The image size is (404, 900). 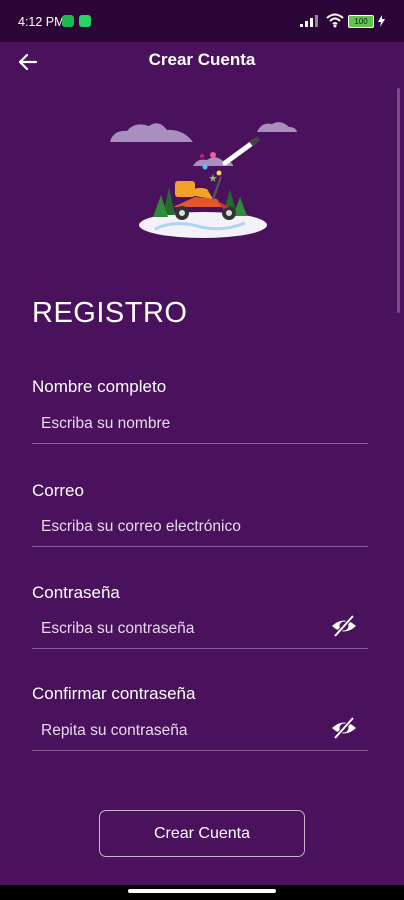 I want to click on scrollbar, so click(x=398, y=200).